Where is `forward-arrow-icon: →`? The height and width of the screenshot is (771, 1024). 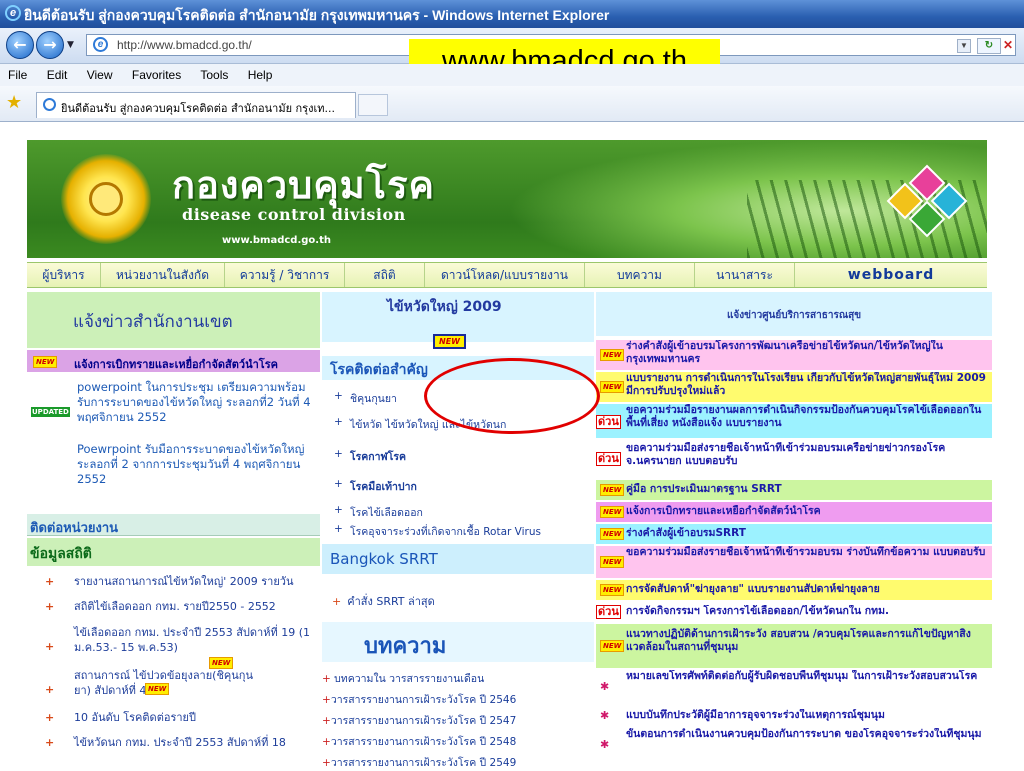
forward-arrow-icon: → is located at coordinates (50, 45).